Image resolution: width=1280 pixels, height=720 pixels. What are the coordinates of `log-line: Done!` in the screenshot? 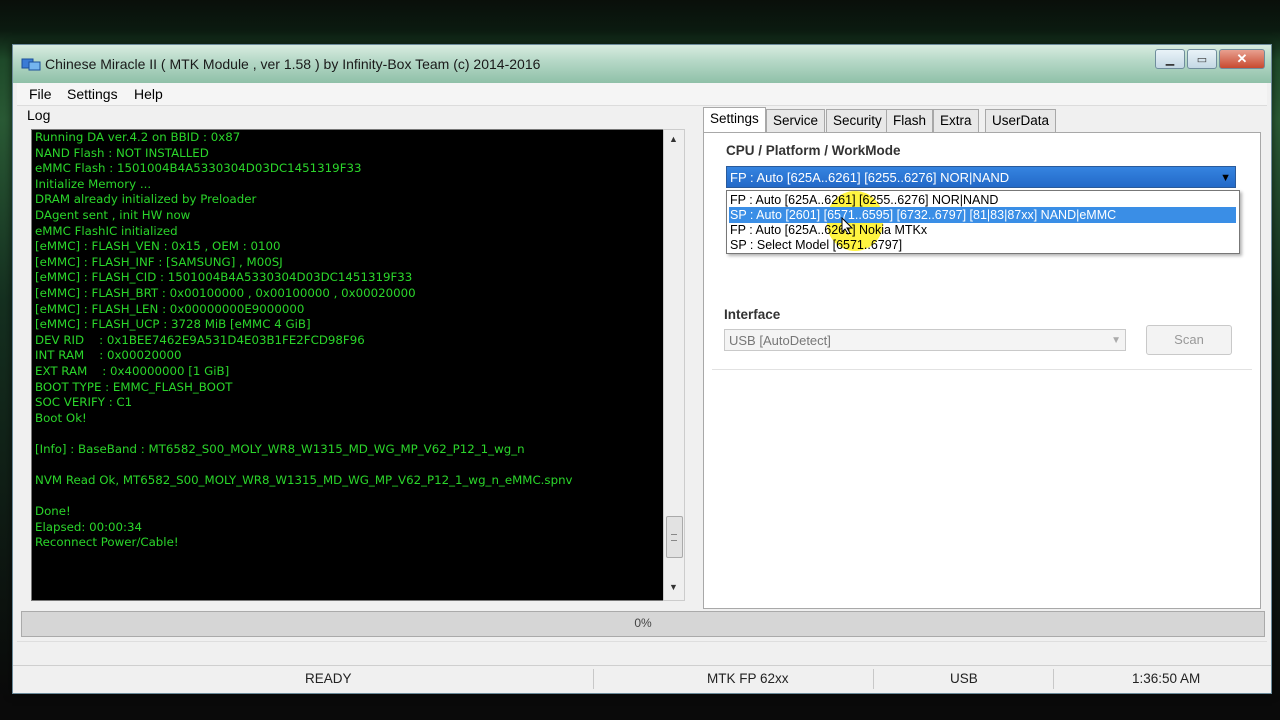 It's located at (53, 511).